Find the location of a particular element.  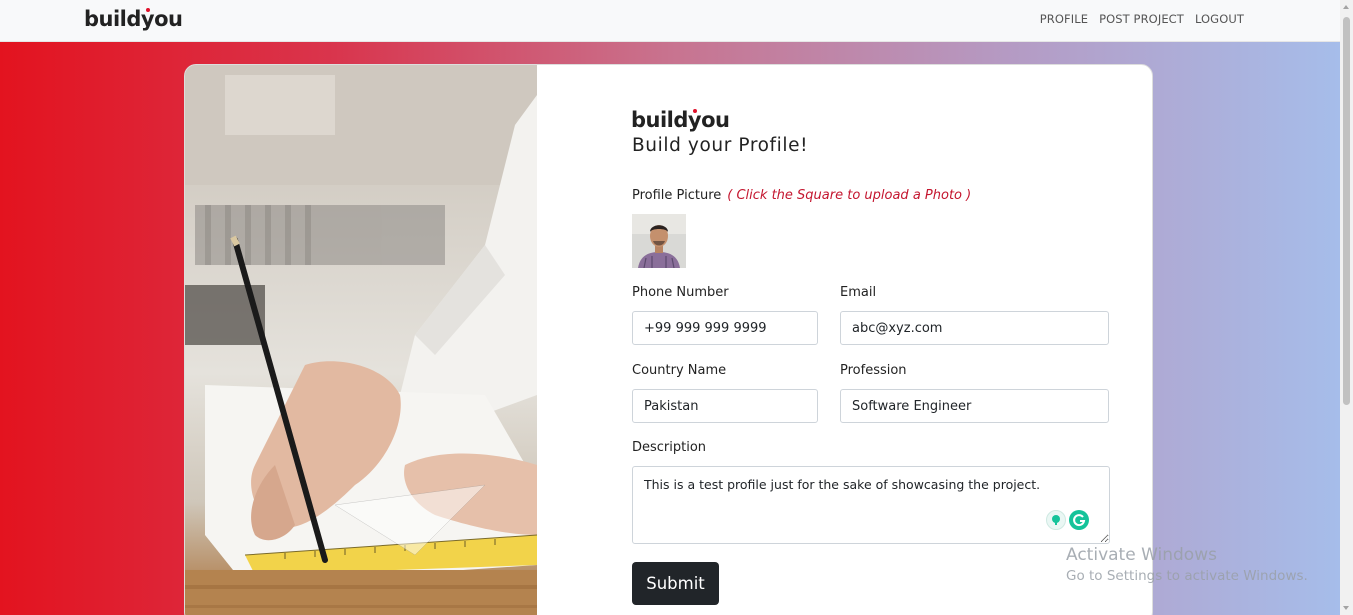

profile-picture-hint: ( Click the Square to upload a Photo ) is located at coordinates (849, 195).